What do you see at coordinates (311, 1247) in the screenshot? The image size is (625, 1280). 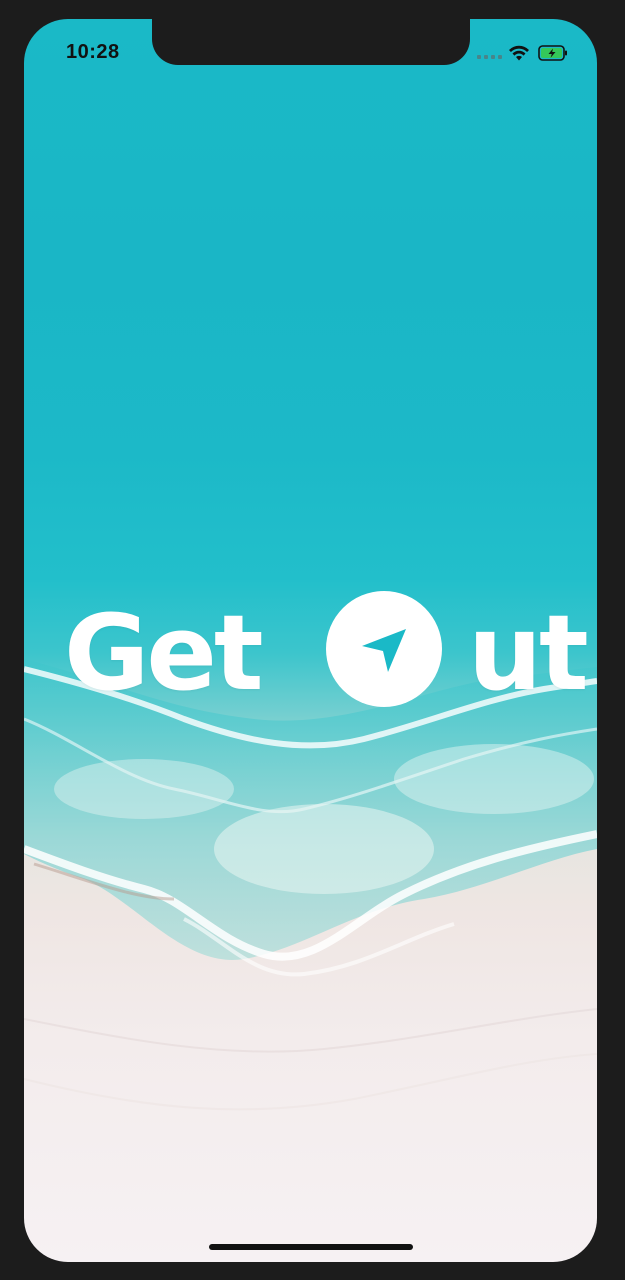 I see `home-indicator` at bounding box center [311, 1247].